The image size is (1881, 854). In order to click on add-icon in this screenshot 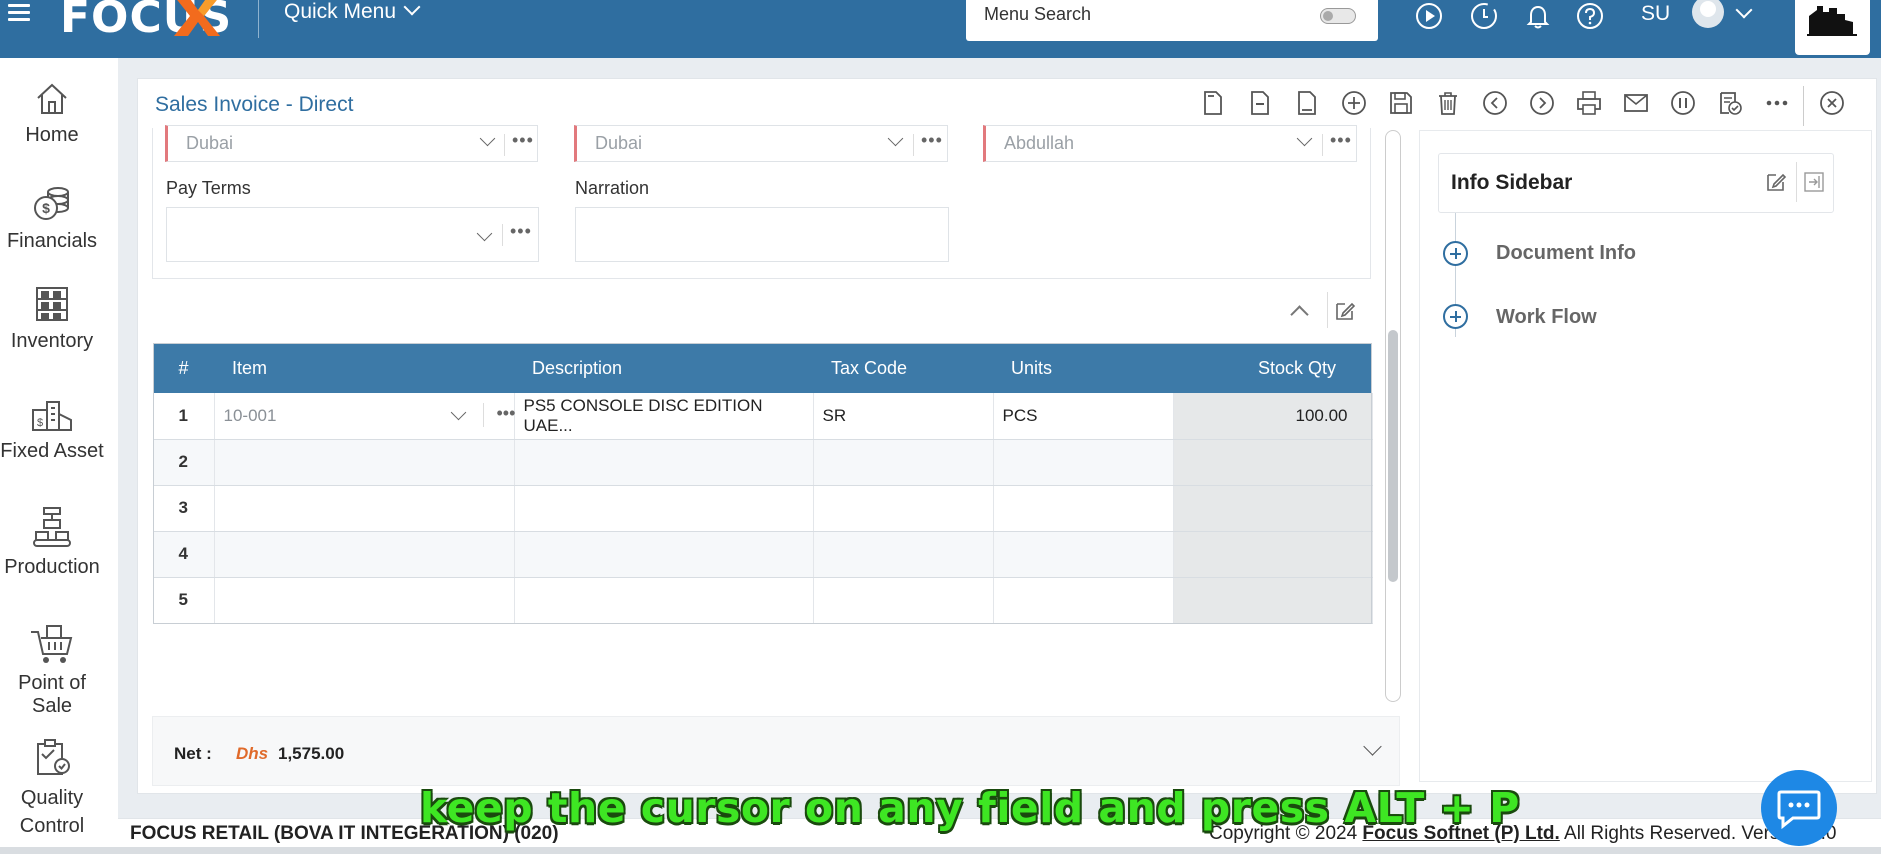, I will do `click(1354, 103)`.